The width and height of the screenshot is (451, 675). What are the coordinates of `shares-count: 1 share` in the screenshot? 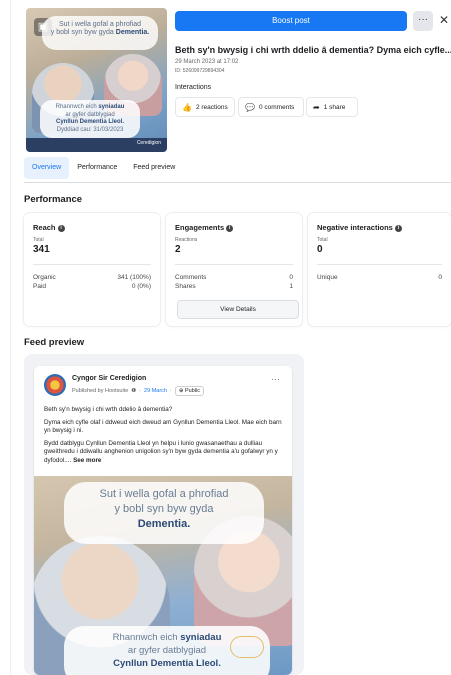 It's located at (334, 107).